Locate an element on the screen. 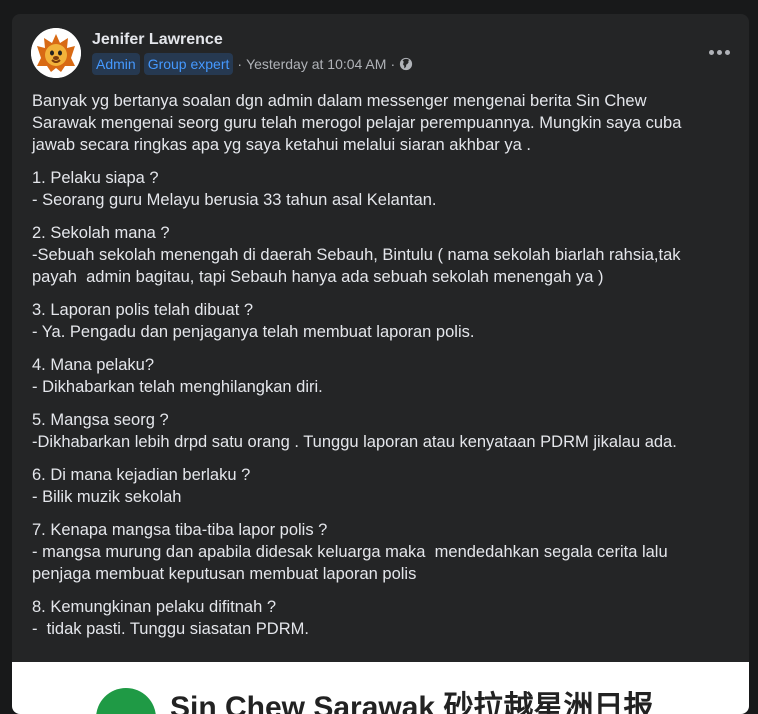  link-preview: Sin Chew Sarawak 砂拉越星洲日报 is located at coordinates (380, 688).